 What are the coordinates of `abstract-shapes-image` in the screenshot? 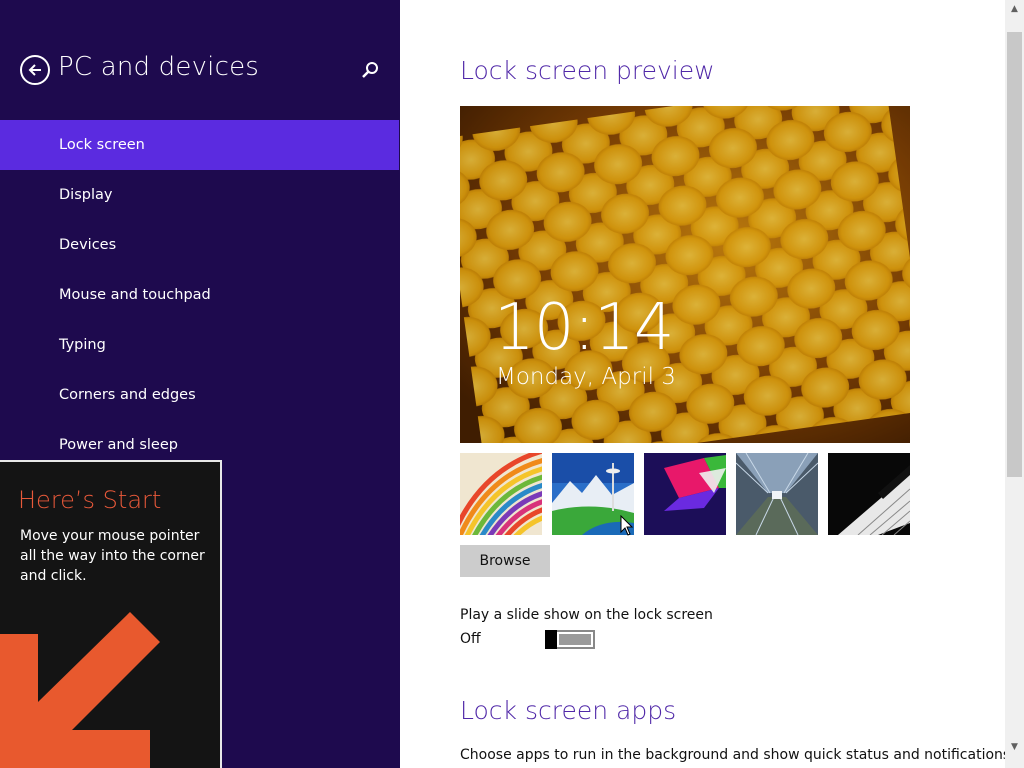 It's located at (685, 494).